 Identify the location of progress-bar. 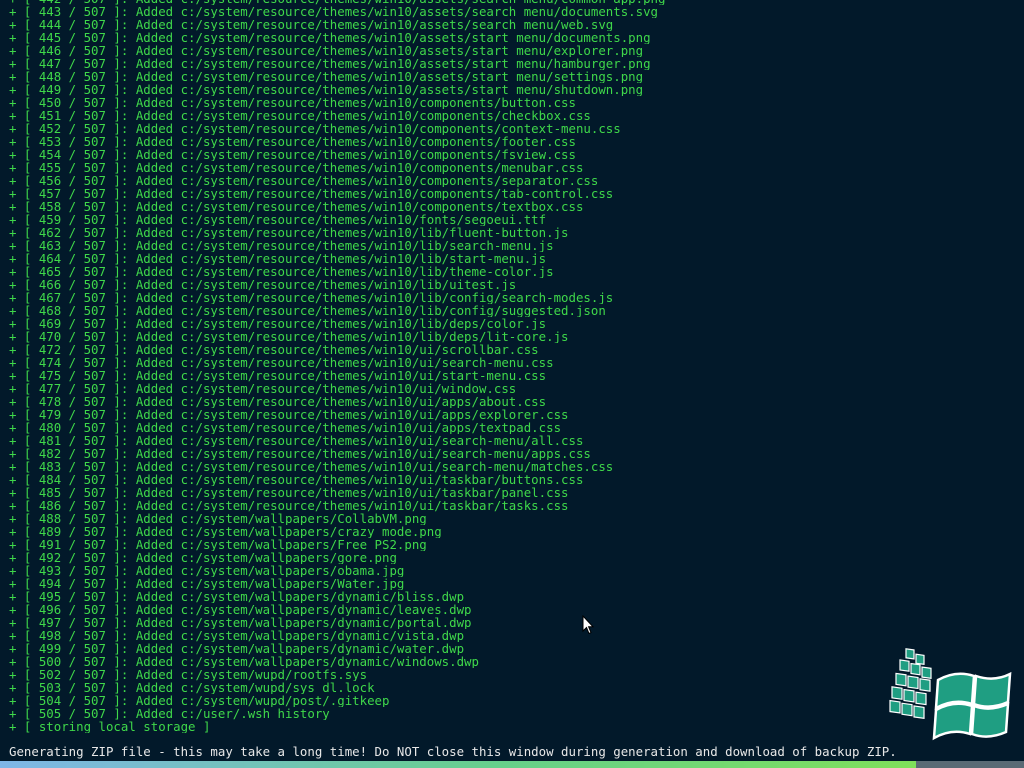
(512, 764).